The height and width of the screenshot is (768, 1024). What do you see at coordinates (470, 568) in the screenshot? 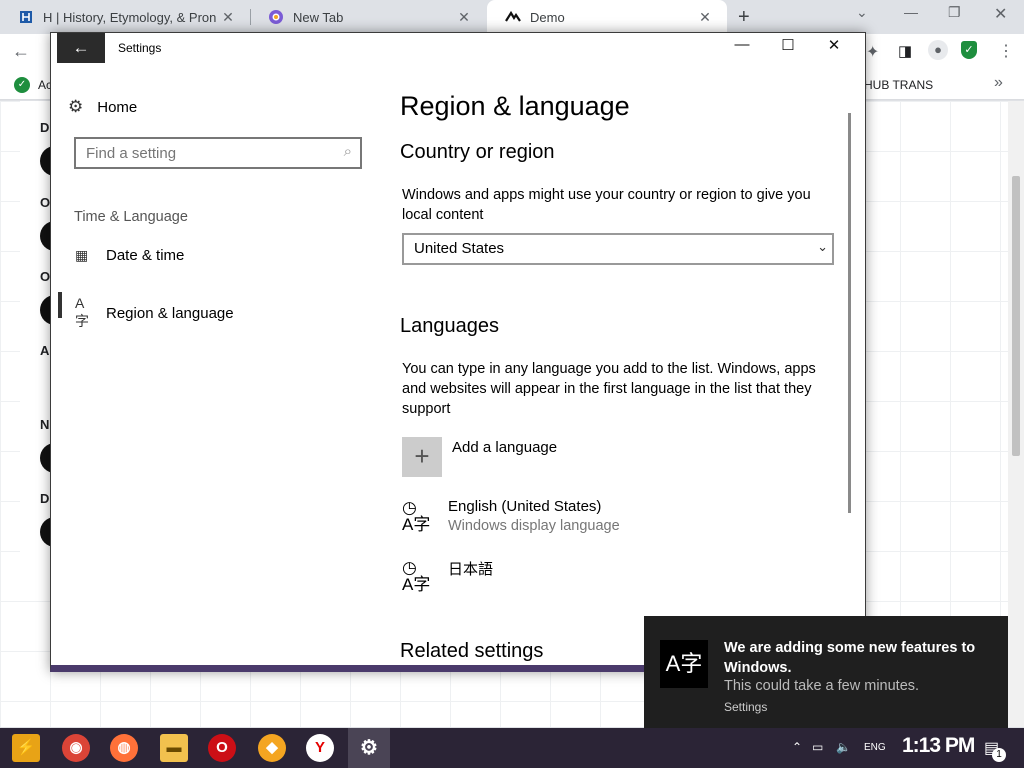
I see `language-name: 日本語` at bounding box center [470, 568].